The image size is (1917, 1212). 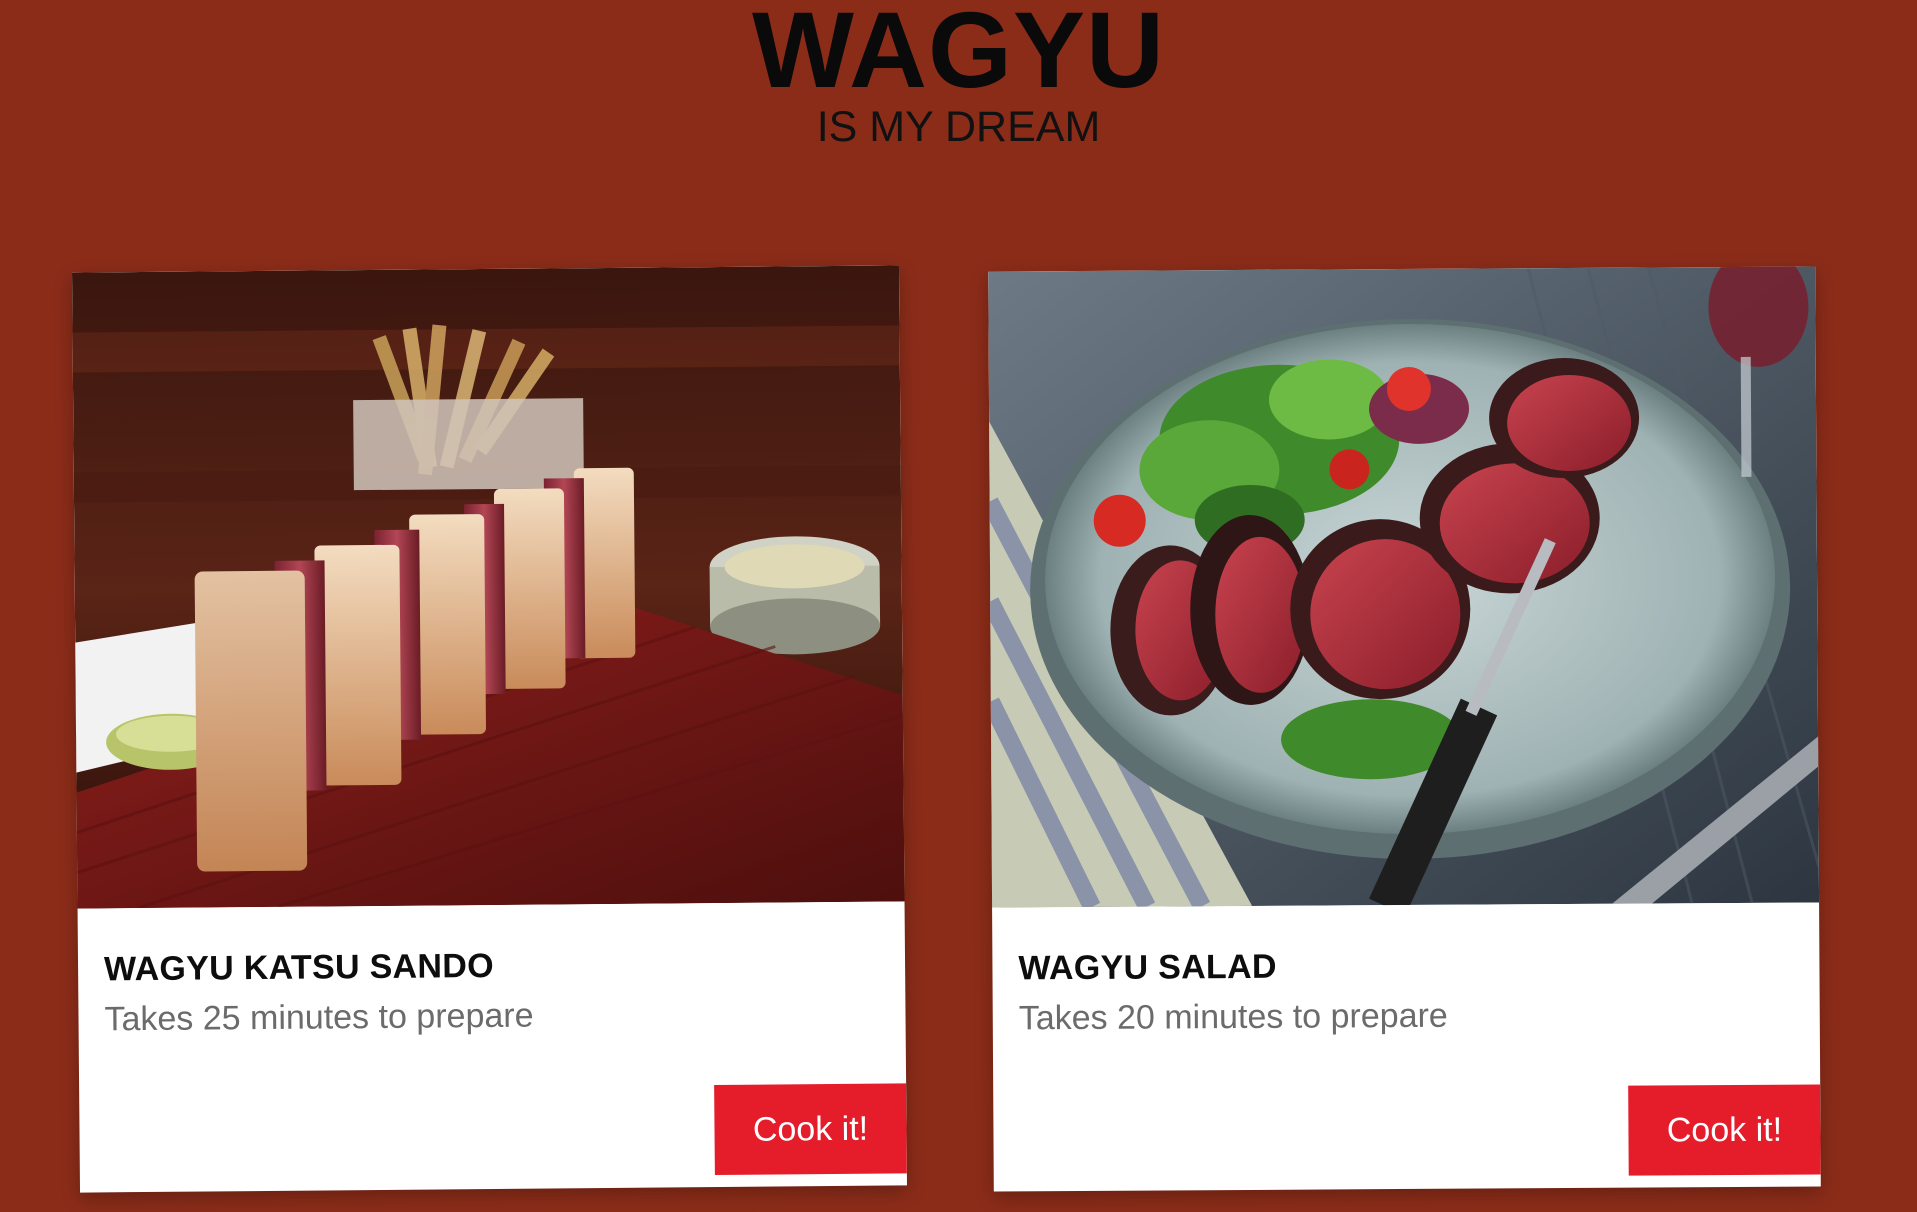 What do you see at coordinates (319, 1017) in the screenshot?
I see `recipe-prep-time: Takes 25 minutes to prepare` at bounding box center [319, 1017].